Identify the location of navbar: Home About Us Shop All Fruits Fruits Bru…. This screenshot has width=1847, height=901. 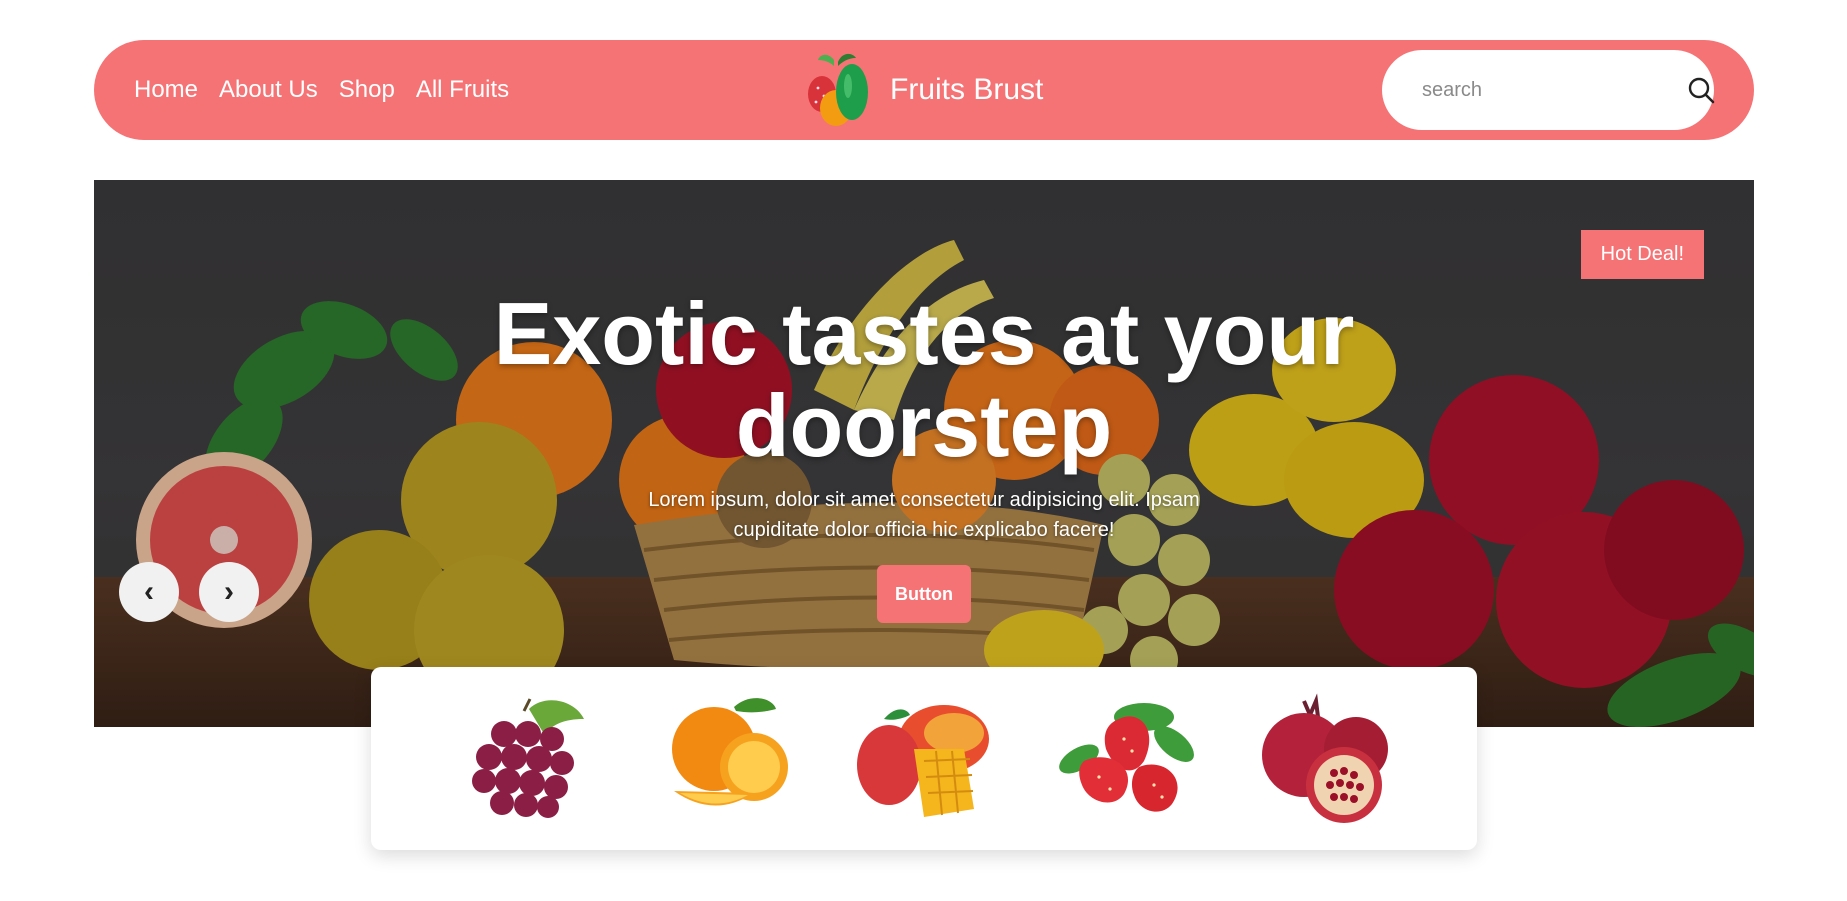
(924, 90).